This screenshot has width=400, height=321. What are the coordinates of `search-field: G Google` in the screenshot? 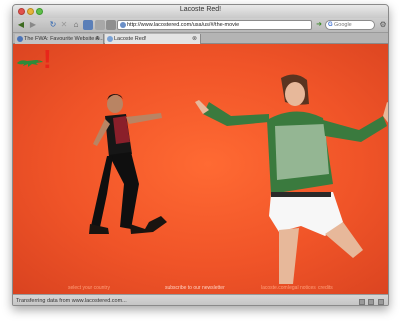 It's located at (350, 25).